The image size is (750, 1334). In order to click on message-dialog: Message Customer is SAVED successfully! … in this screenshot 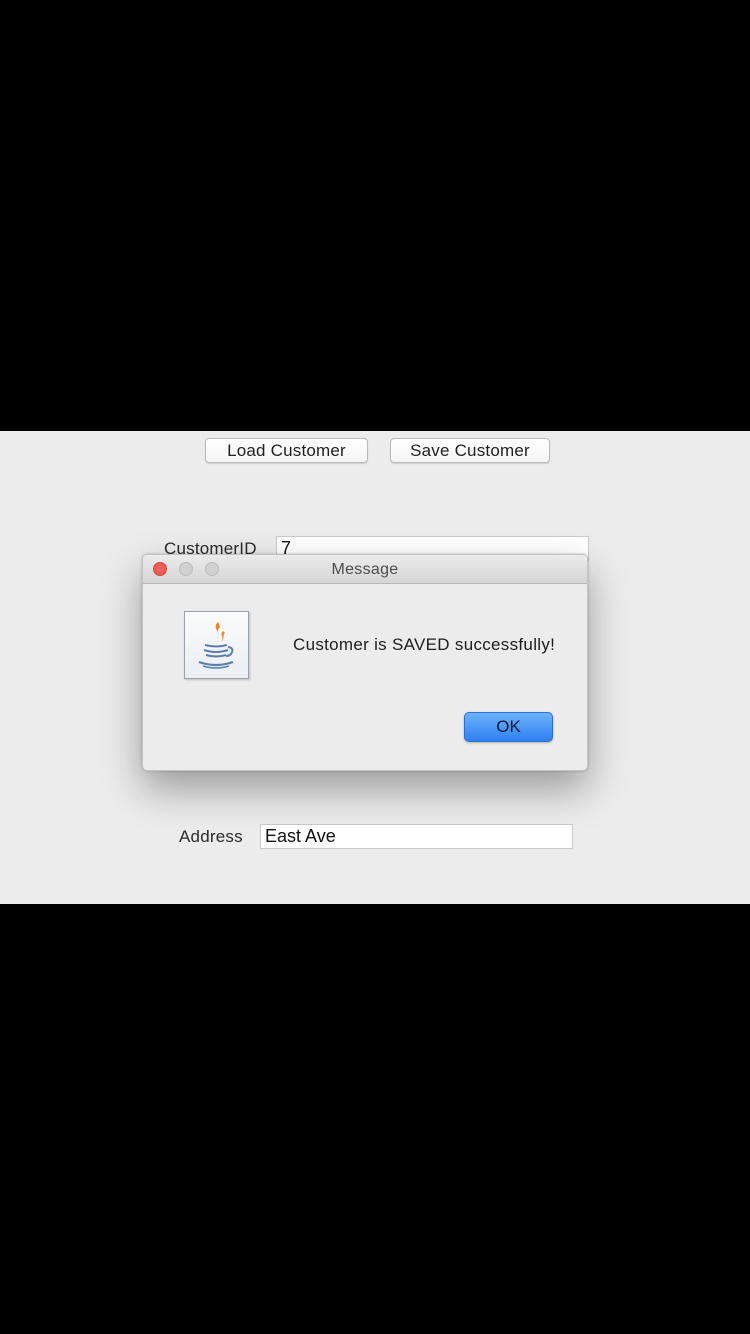, I will do `click(365, 662)`.